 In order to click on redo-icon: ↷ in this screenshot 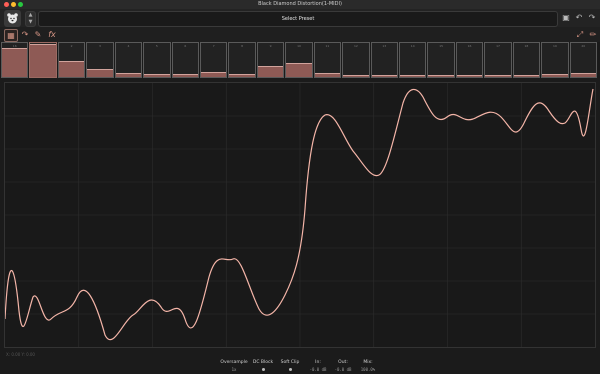, I will do `click(592, 18)`.